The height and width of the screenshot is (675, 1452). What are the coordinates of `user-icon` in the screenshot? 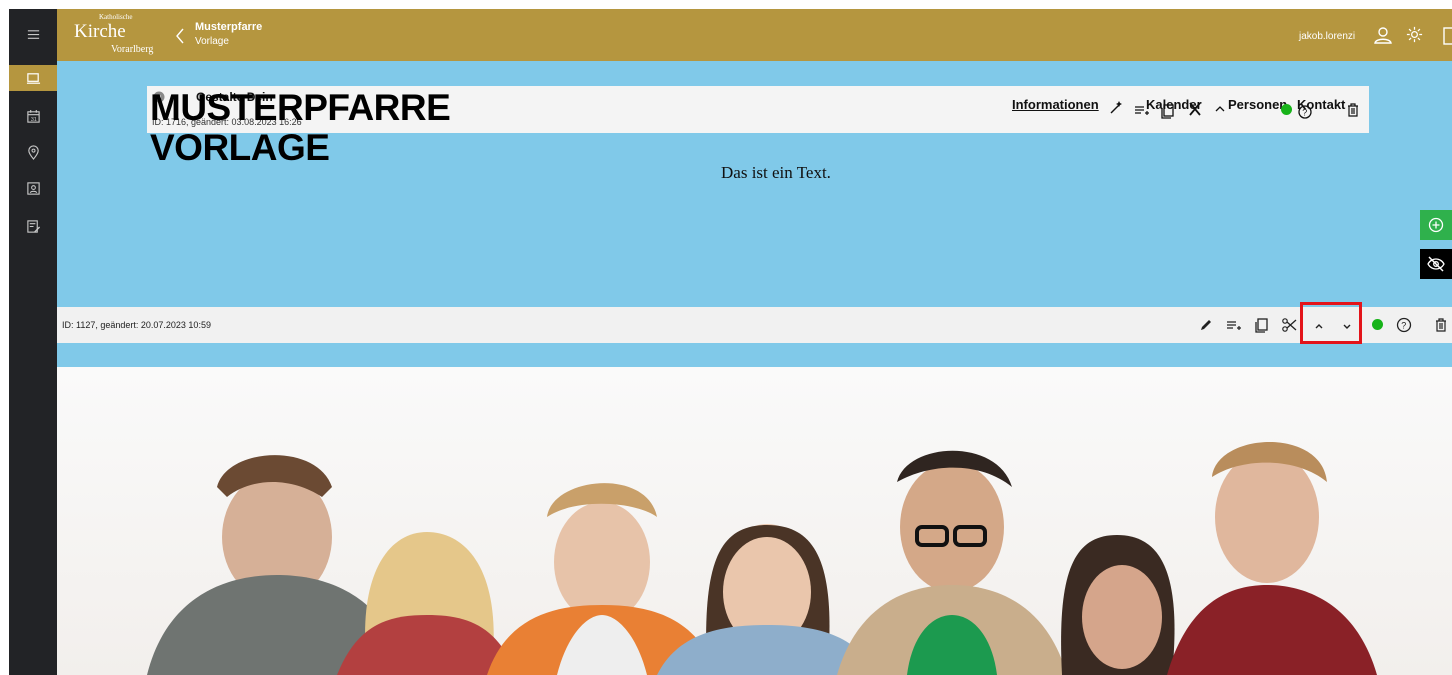 It's located at (1383, 35).